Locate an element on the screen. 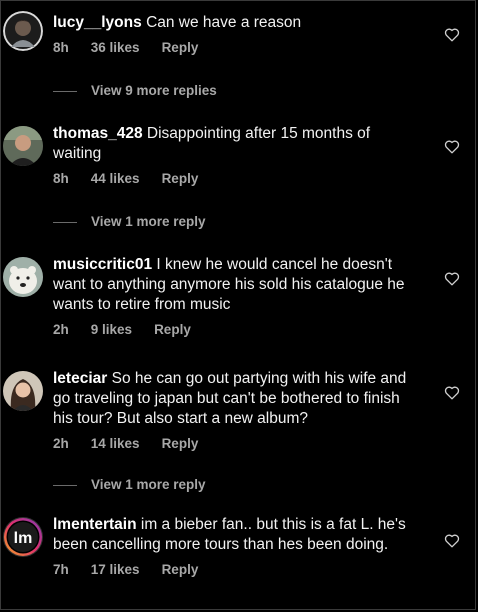 This screenshot has height=612, width=478. comment-likes: 44 likes is located at coordinates (115, 178).